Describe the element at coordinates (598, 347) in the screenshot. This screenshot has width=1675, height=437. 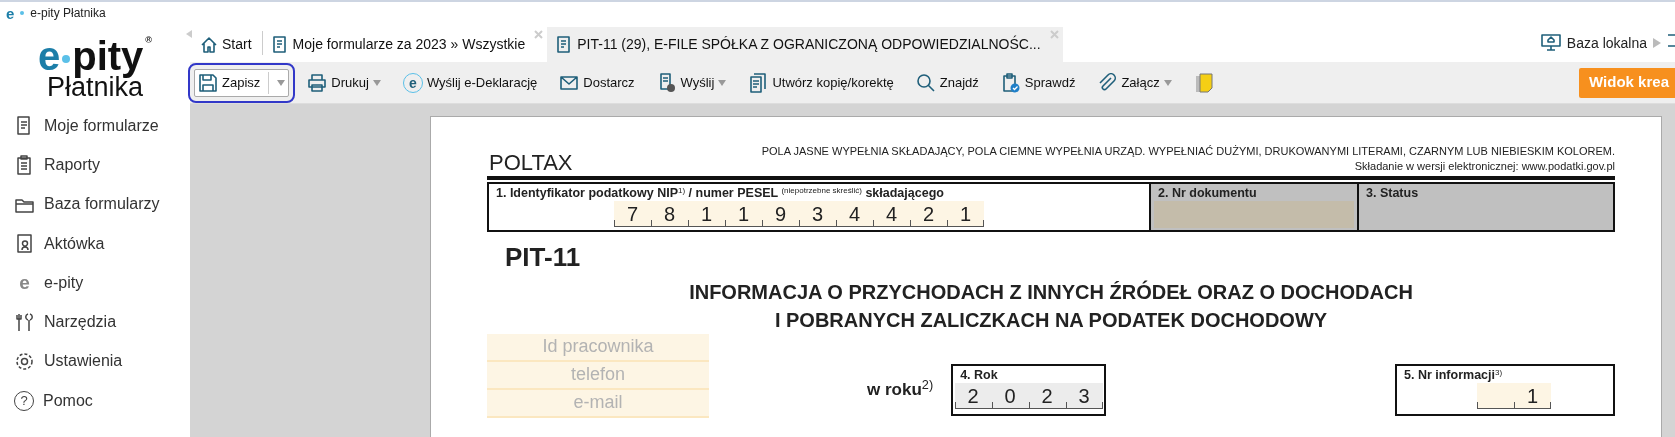
I see `input-field: Id pracownika` at that location.